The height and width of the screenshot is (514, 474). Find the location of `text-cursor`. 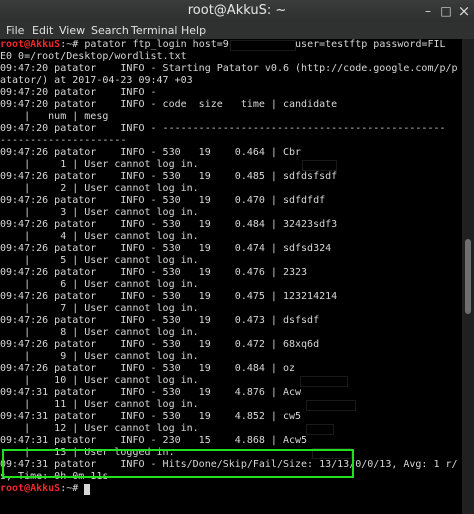

text-cursor is located at coordinates (87, 489).